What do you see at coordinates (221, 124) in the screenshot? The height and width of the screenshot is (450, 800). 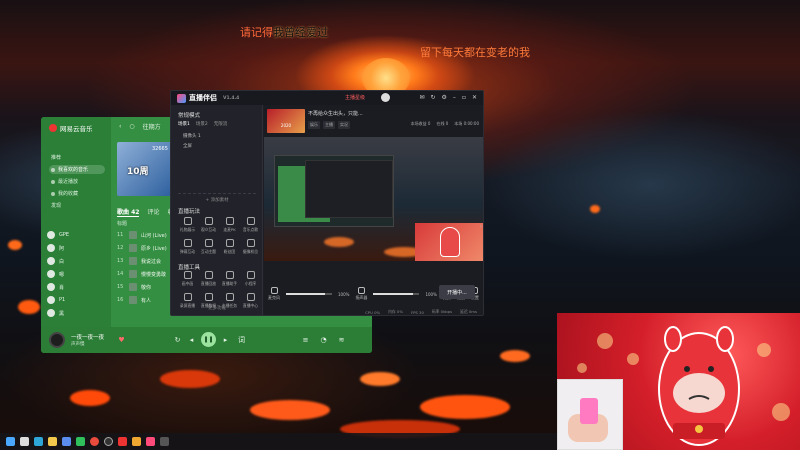 I see `tab-scene-3: 无限流` at bounding box center [221, 124].